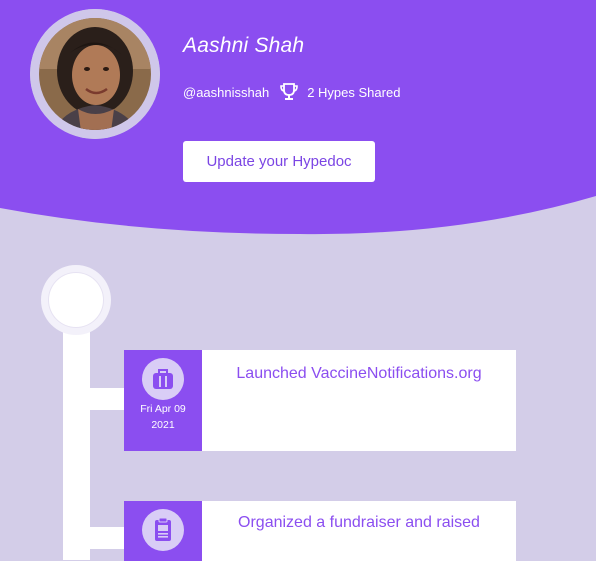 The image size is (596, 561). I want to click on update-hypedoc-button: Update your Hypedoc, so click(279, 161).